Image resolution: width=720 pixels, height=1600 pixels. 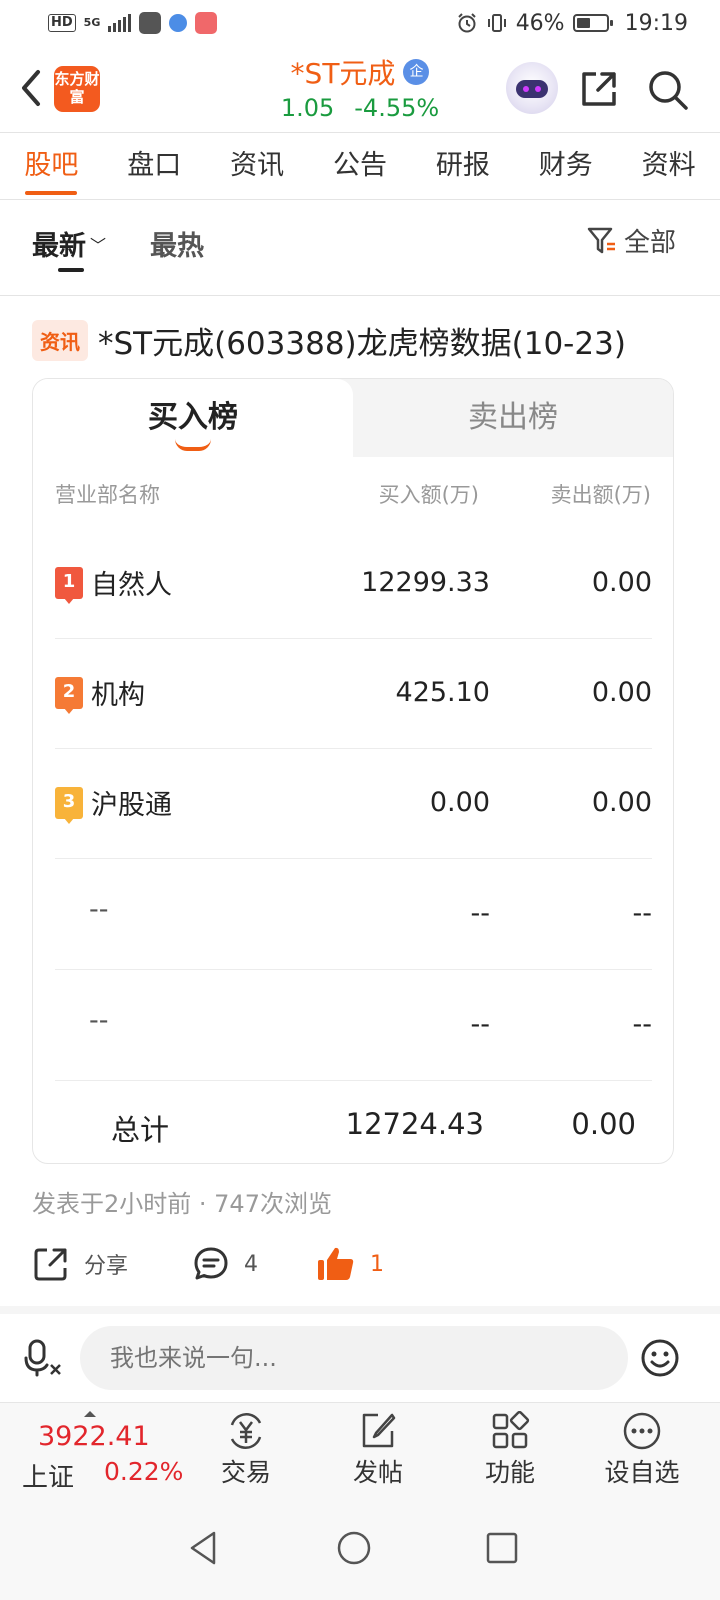 I want to click on share-label: 分享, so click(x=106, y=1266).